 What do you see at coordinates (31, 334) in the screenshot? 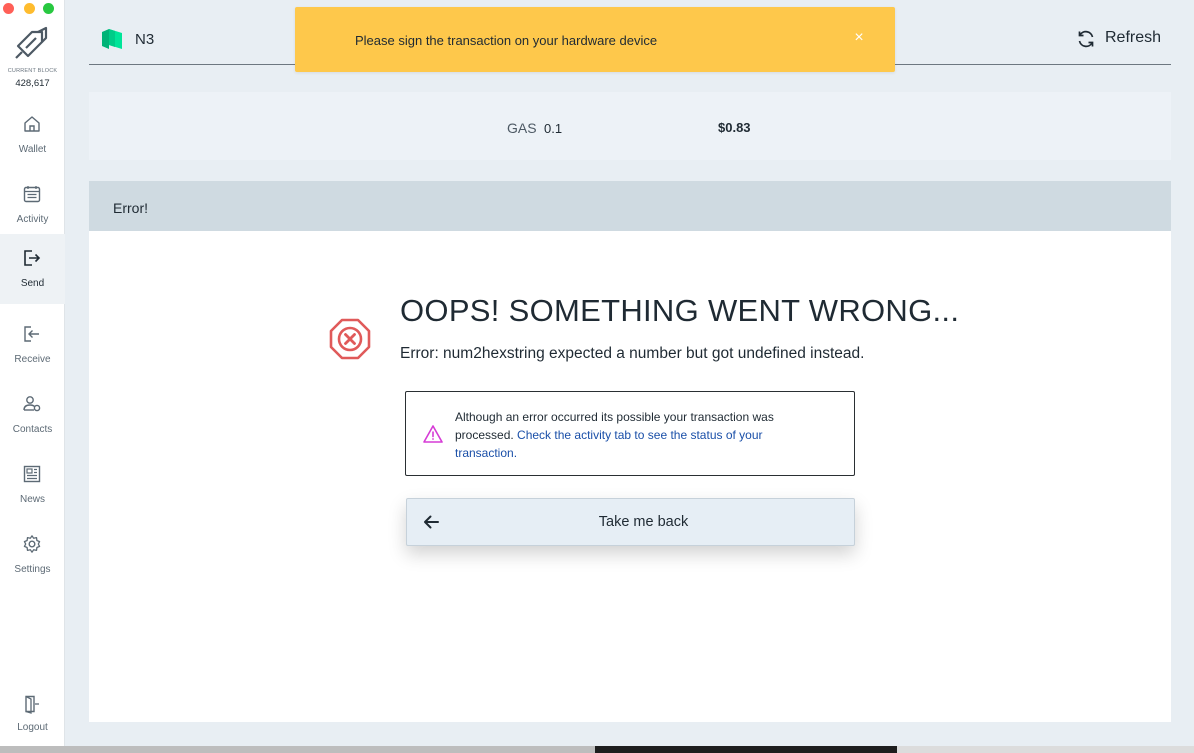
I see `receive-icon` at bounding box center [31, 334].